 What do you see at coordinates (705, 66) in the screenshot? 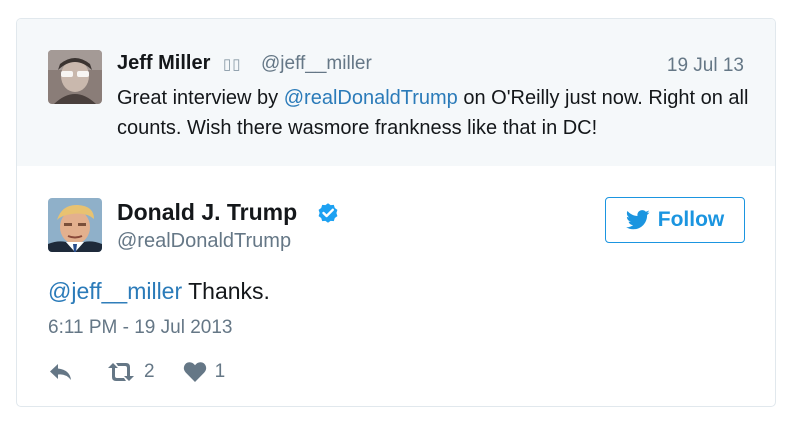
I see `quoted-tweet-date: 19 Jul 13` at bounding box center [705, 66].